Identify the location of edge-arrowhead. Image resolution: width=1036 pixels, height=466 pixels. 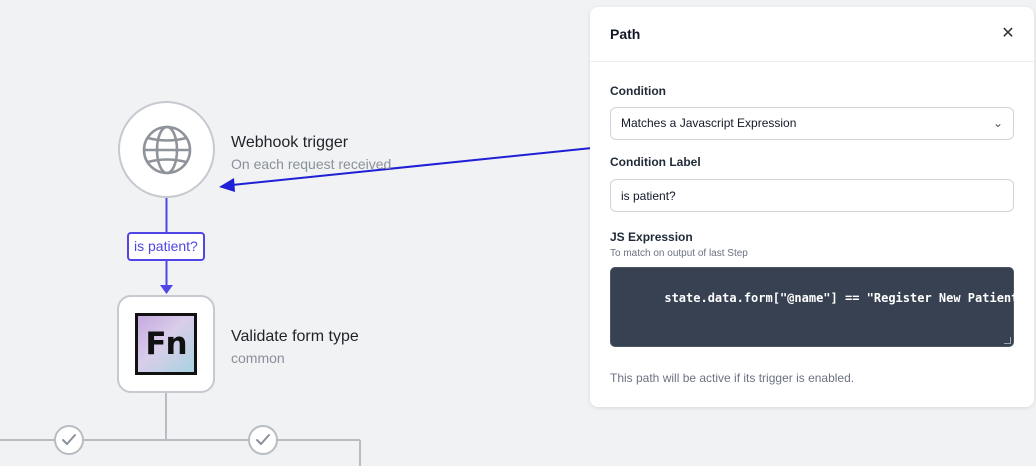
(166, 289).